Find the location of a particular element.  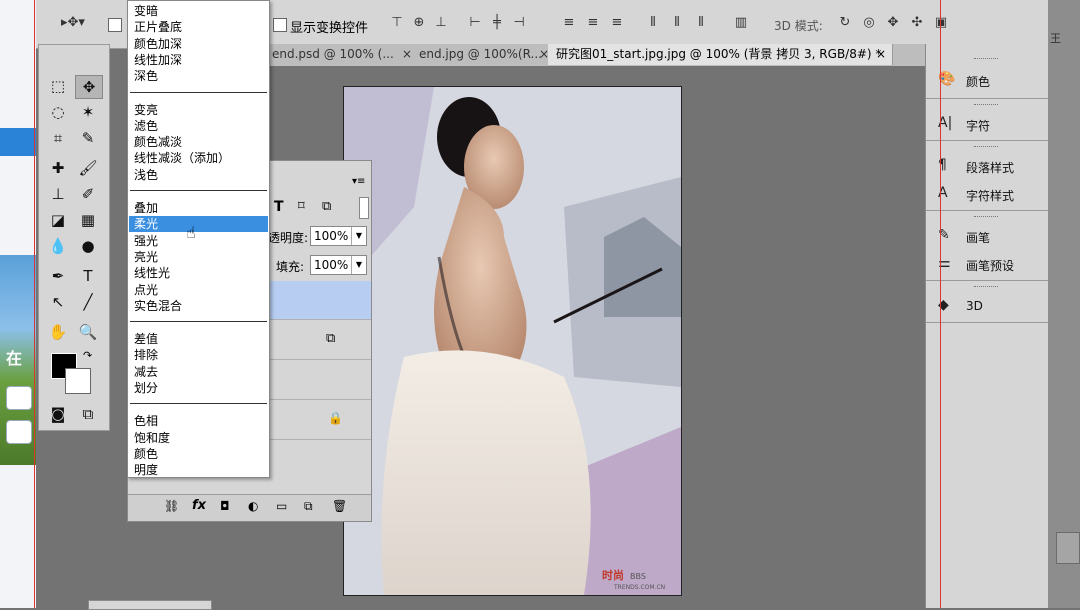

path-select-icon: ↖ is located at coordinates (58, 302).